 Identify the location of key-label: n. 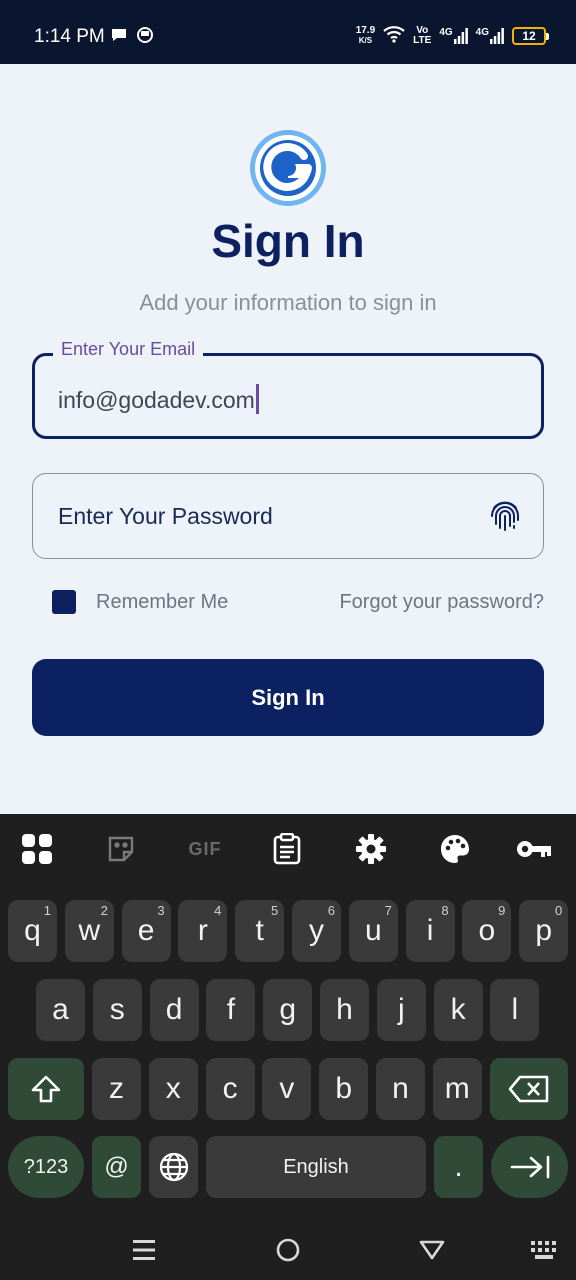
(400, 1088).